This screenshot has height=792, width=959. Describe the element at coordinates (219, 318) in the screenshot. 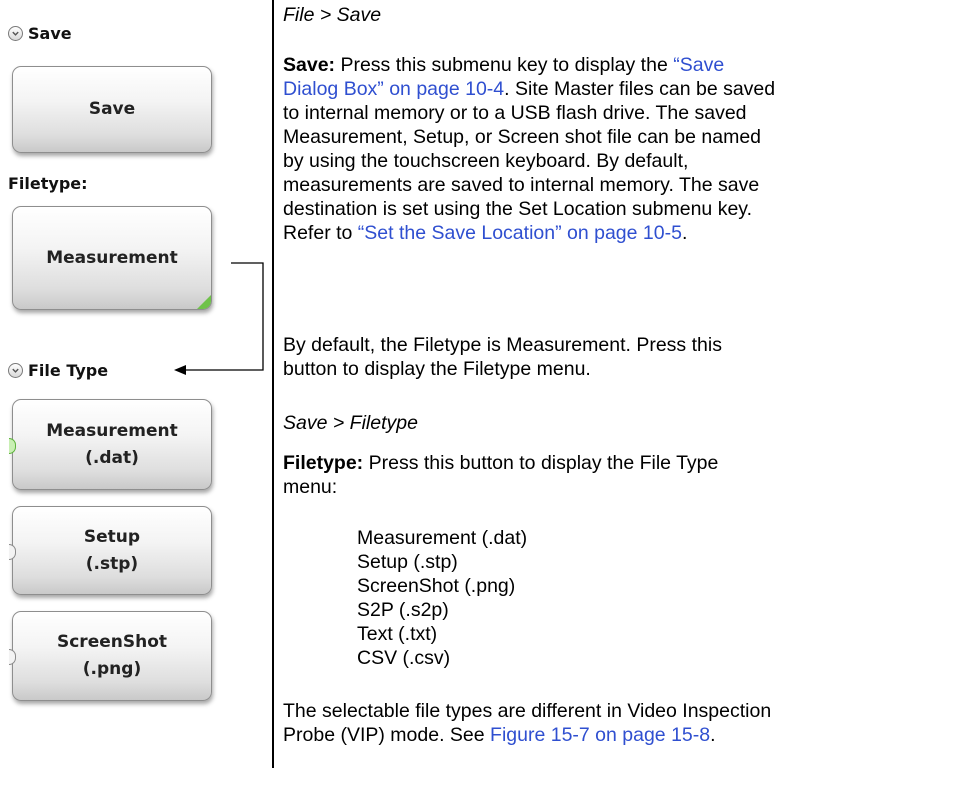

I see `filetype-menu-arrow` at that location.